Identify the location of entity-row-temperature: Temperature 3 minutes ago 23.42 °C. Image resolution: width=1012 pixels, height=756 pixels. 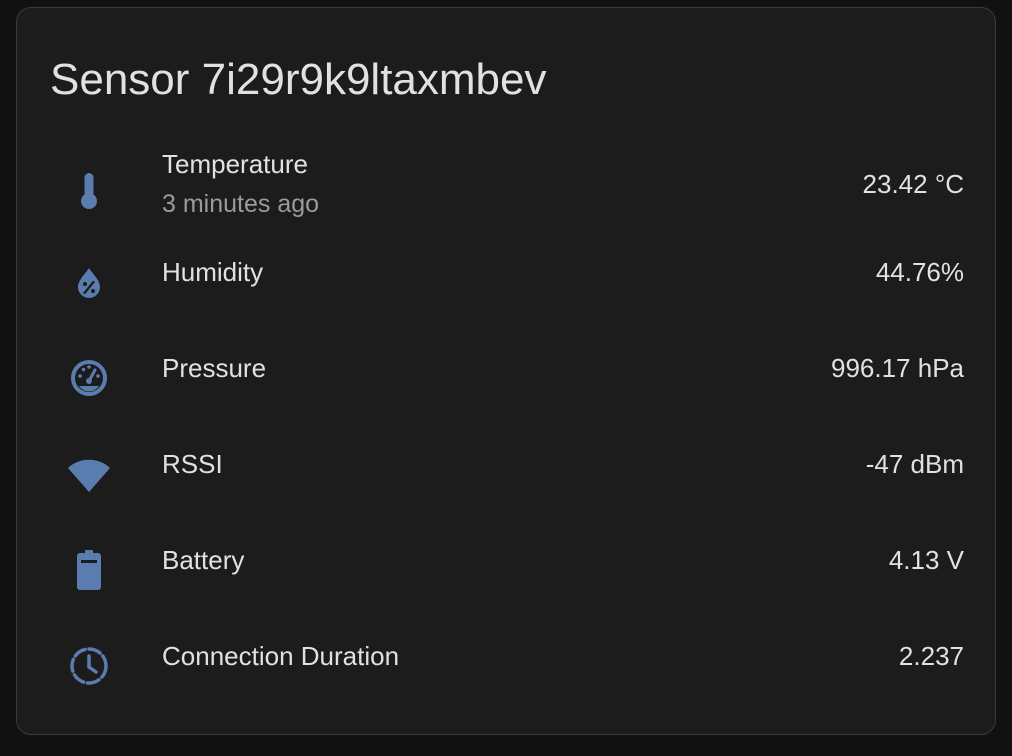
(506, 189).